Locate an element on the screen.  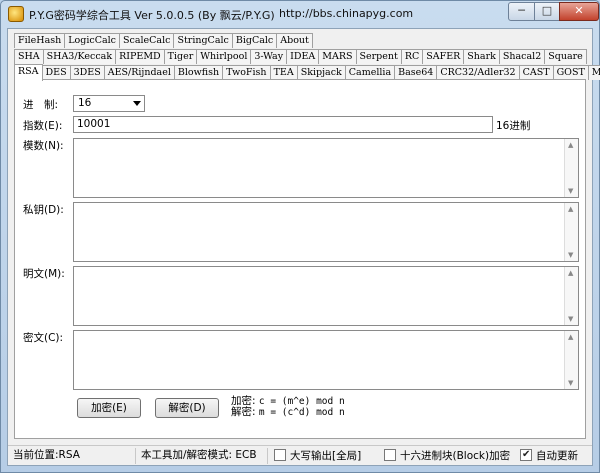
radix-select: 16 is located at coordinates (109, 103).